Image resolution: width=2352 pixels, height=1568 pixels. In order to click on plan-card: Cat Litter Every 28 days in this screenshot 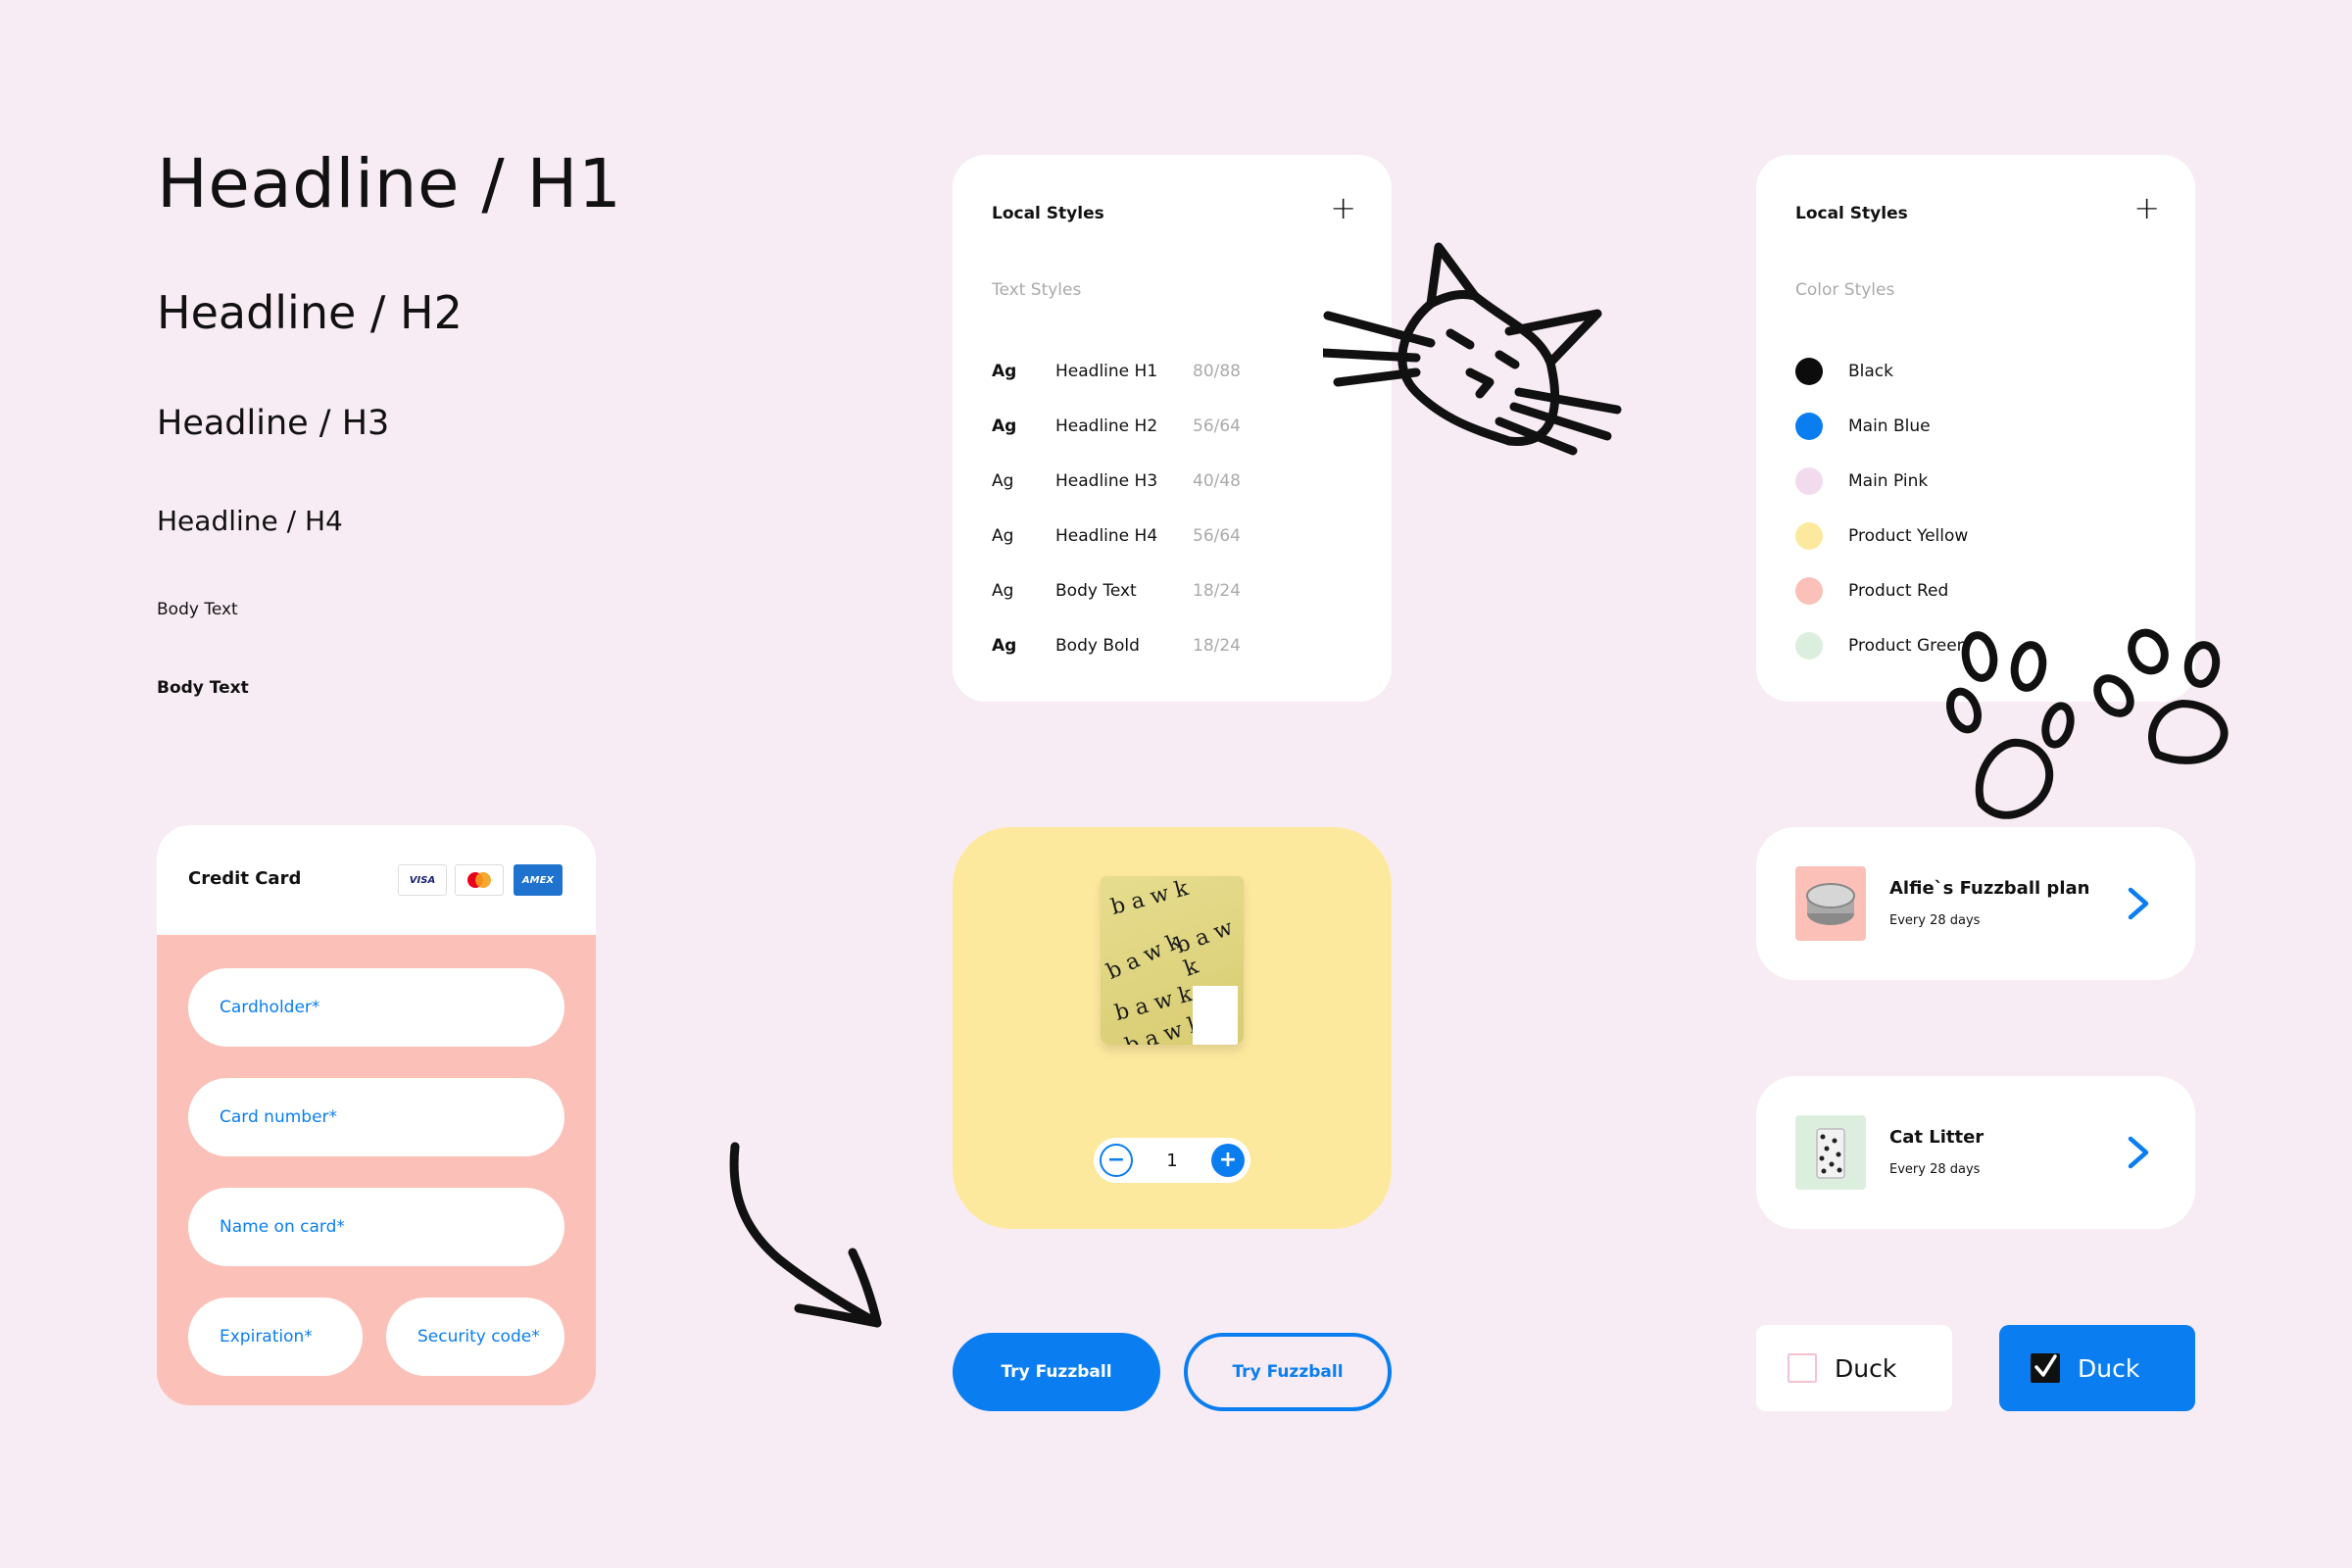, I will do `click(1975, 1152)`.